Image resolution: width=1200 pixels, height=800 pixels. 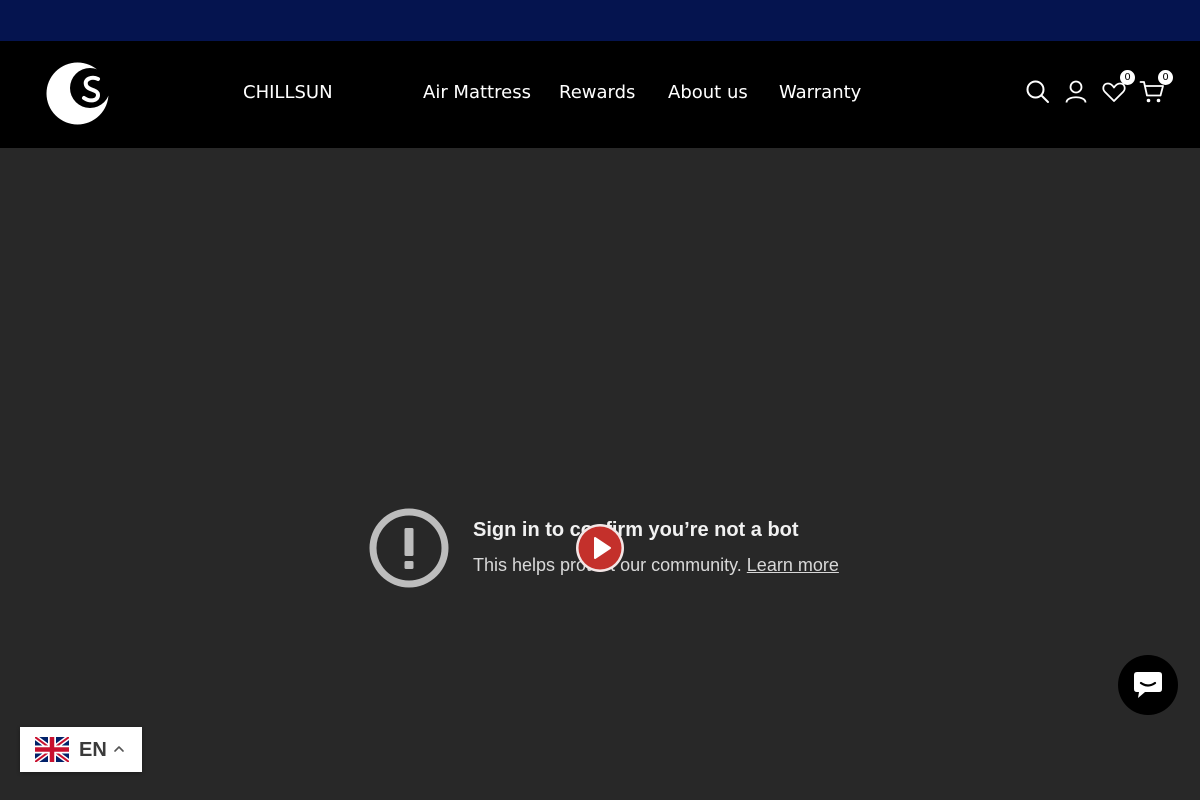 What do you see at coordinates (600, 20) in the screenshot?
I see `announcement-bar` at bounding box center [600, 20].